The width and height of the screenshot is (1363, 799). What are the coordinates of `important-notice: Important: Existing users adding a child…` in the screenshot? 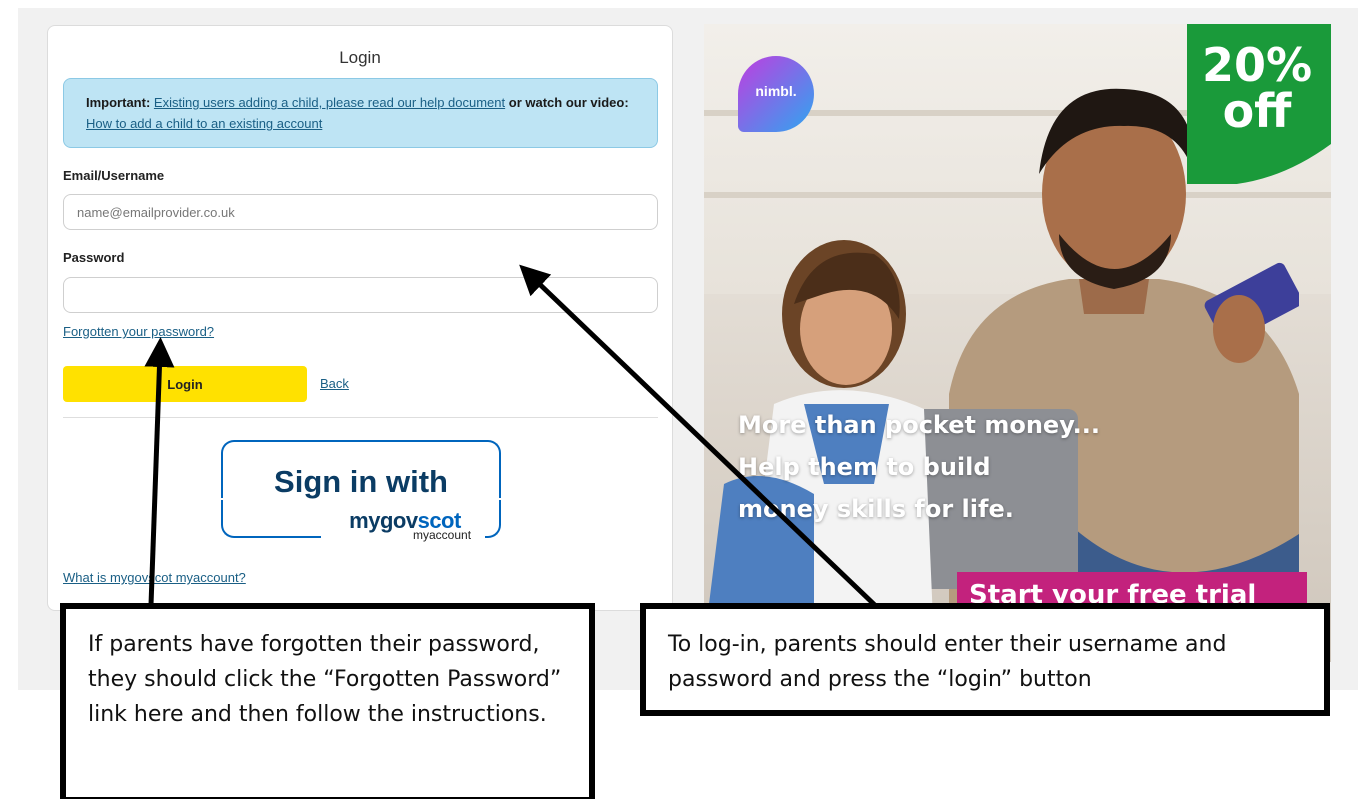 It's located at (360, 113).